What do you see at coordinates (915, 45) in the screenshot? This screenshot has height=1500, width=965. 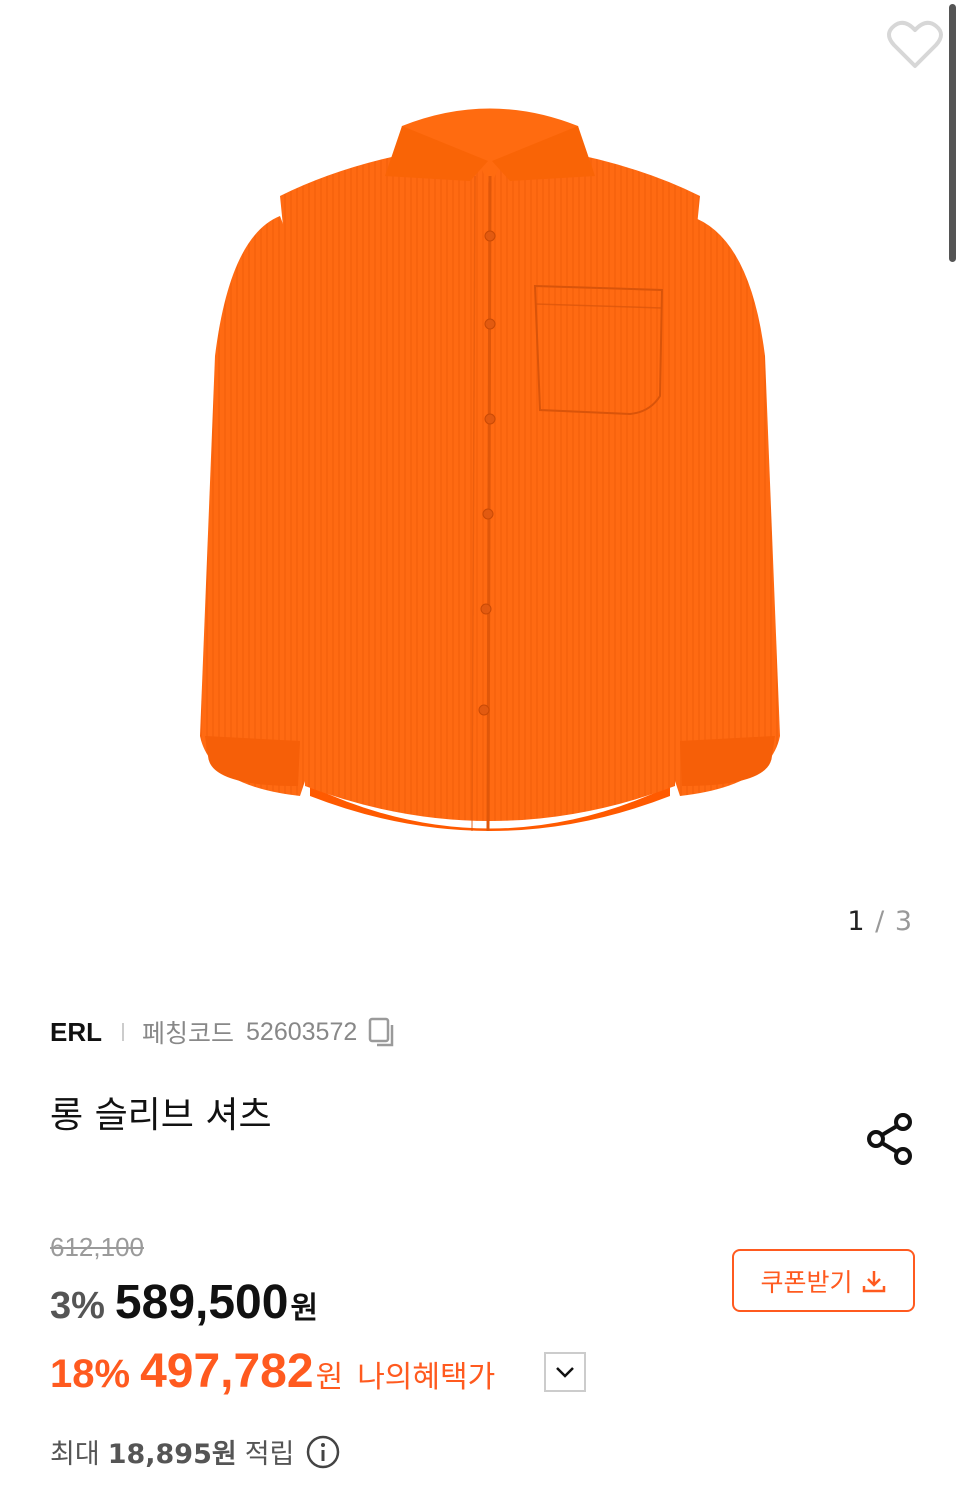 I see `heart-icon` at bounding box center [915, 45].